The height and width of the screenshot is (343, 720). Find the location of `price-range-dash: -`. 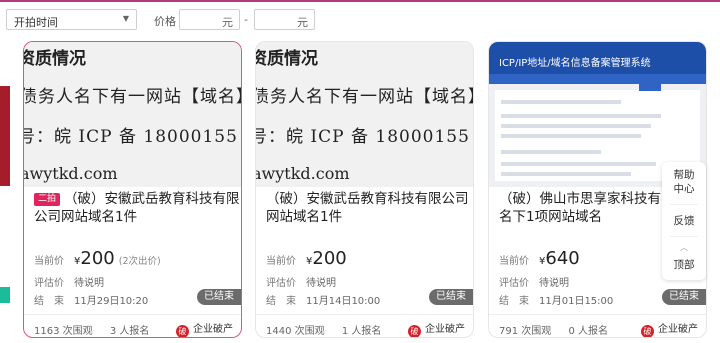

price-range-dash: - is located at coordinates (246, 19).